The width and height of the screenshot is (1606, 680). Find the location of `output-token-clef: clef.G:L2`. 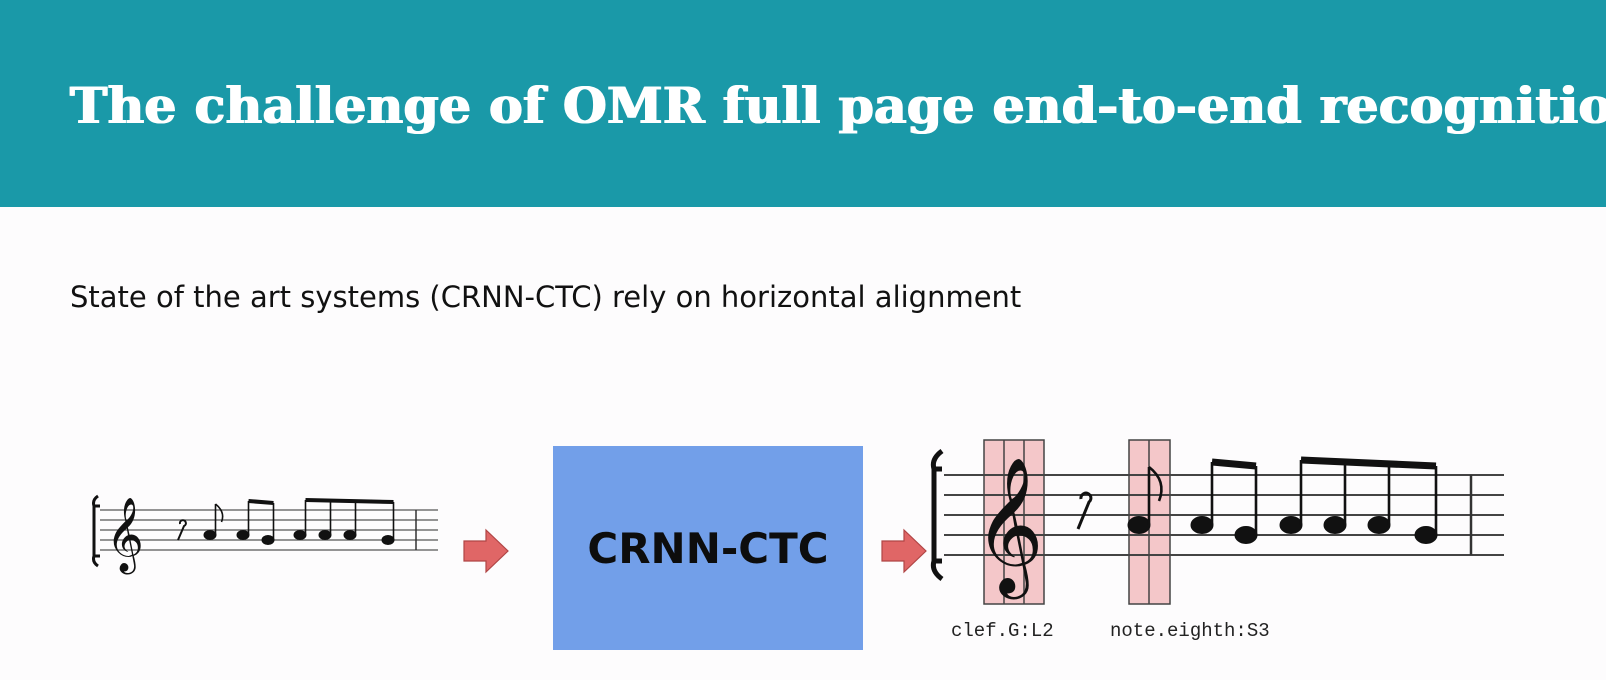

output-token-clef: clef.G:L2 is located at coordinates (1002, 631).